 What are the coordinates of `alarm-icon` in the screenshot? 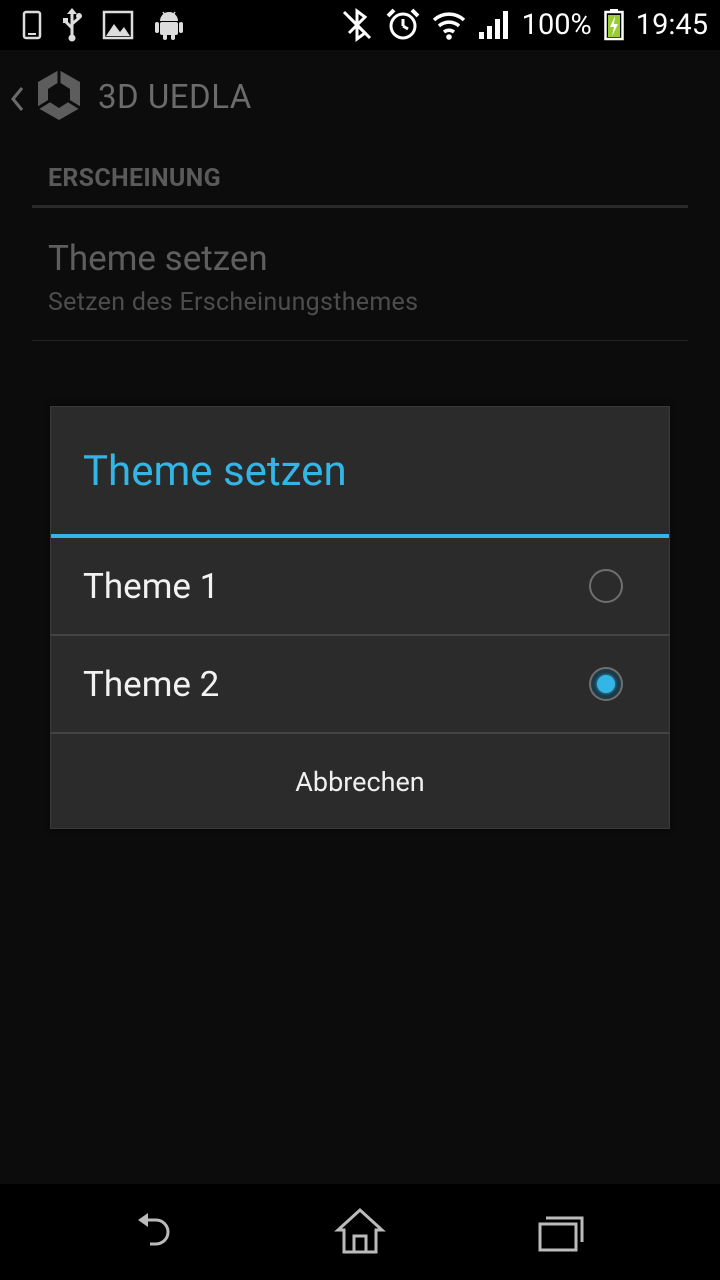 It's located at (403, 25).